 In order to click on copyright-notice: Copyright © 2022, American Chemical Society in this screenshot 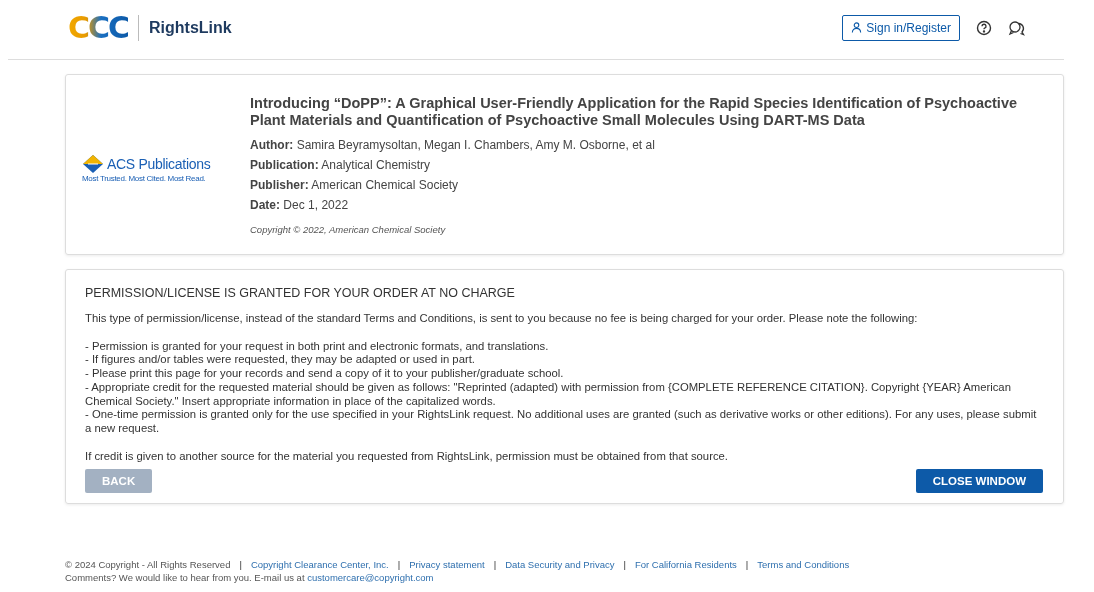, I will do `click(348, 229)`.